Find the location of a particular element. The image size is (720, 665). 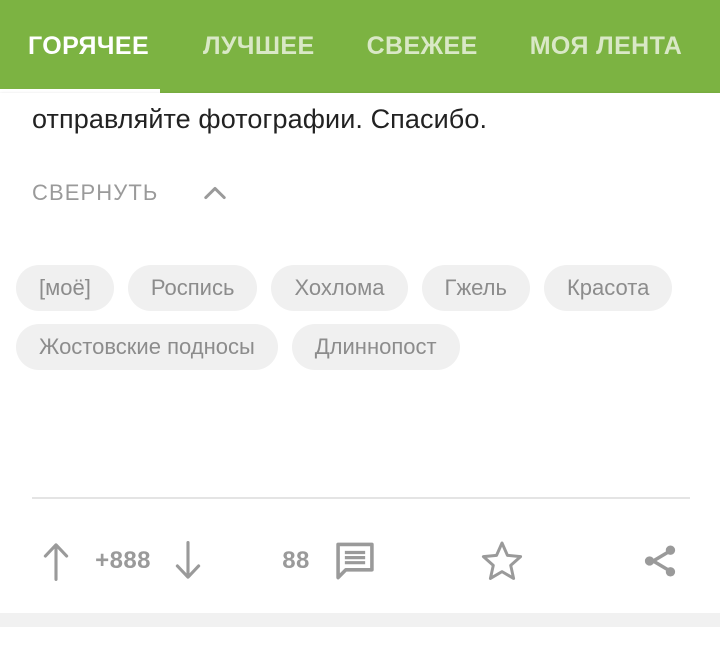

tag-chip-label: Гжель is located at coordinates (475, 287).